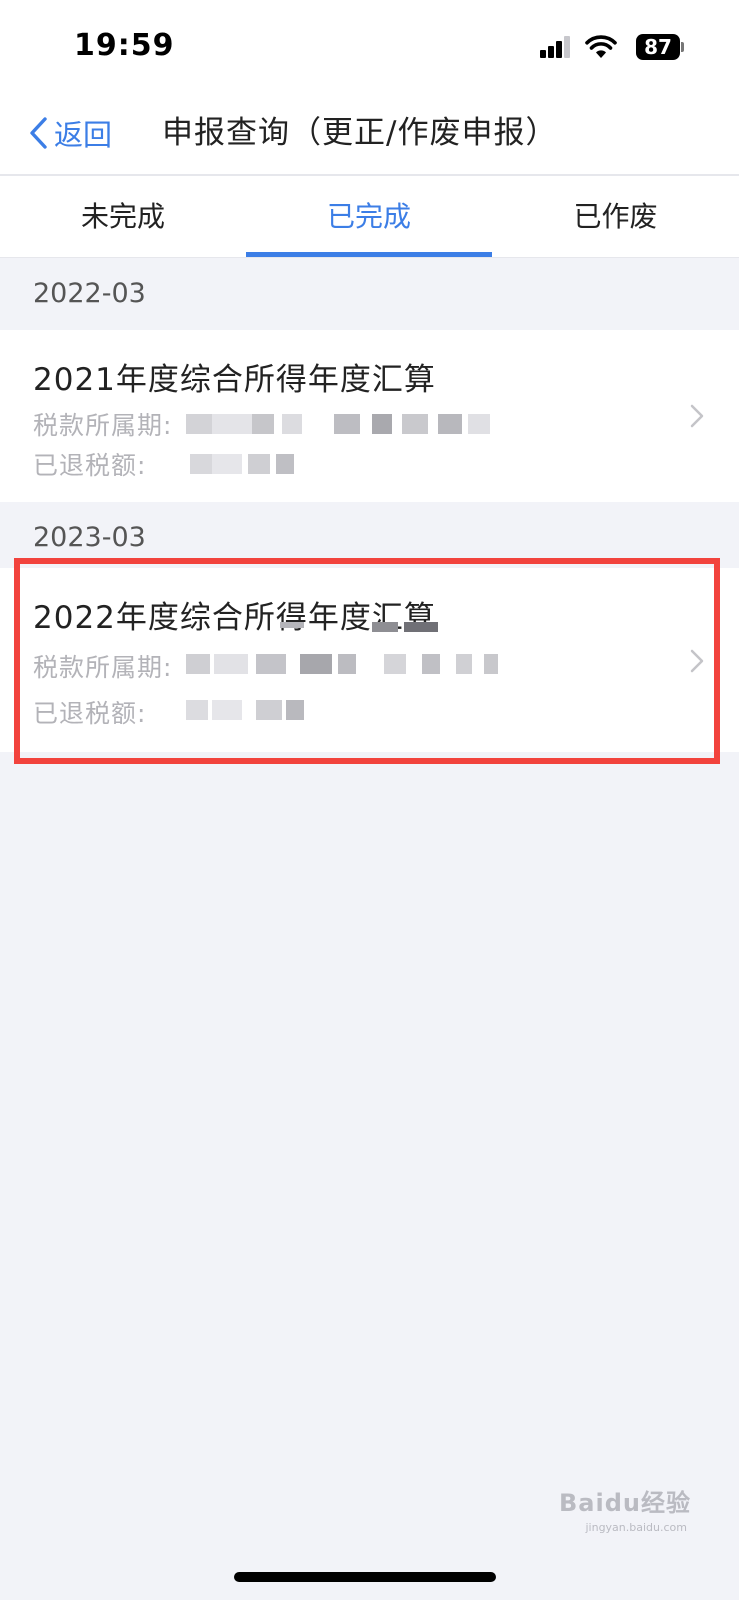  Describe the element at coordinates (83, 135) in the screenshot. I see `back-label: 返回` at that location.